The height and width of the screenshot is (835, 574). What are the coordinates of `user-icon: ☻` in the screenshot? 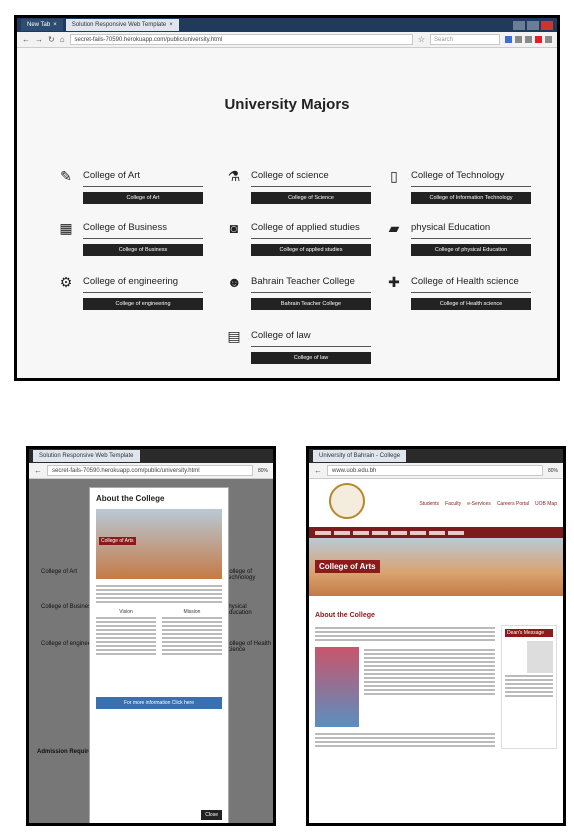 It's located at (234, 282).